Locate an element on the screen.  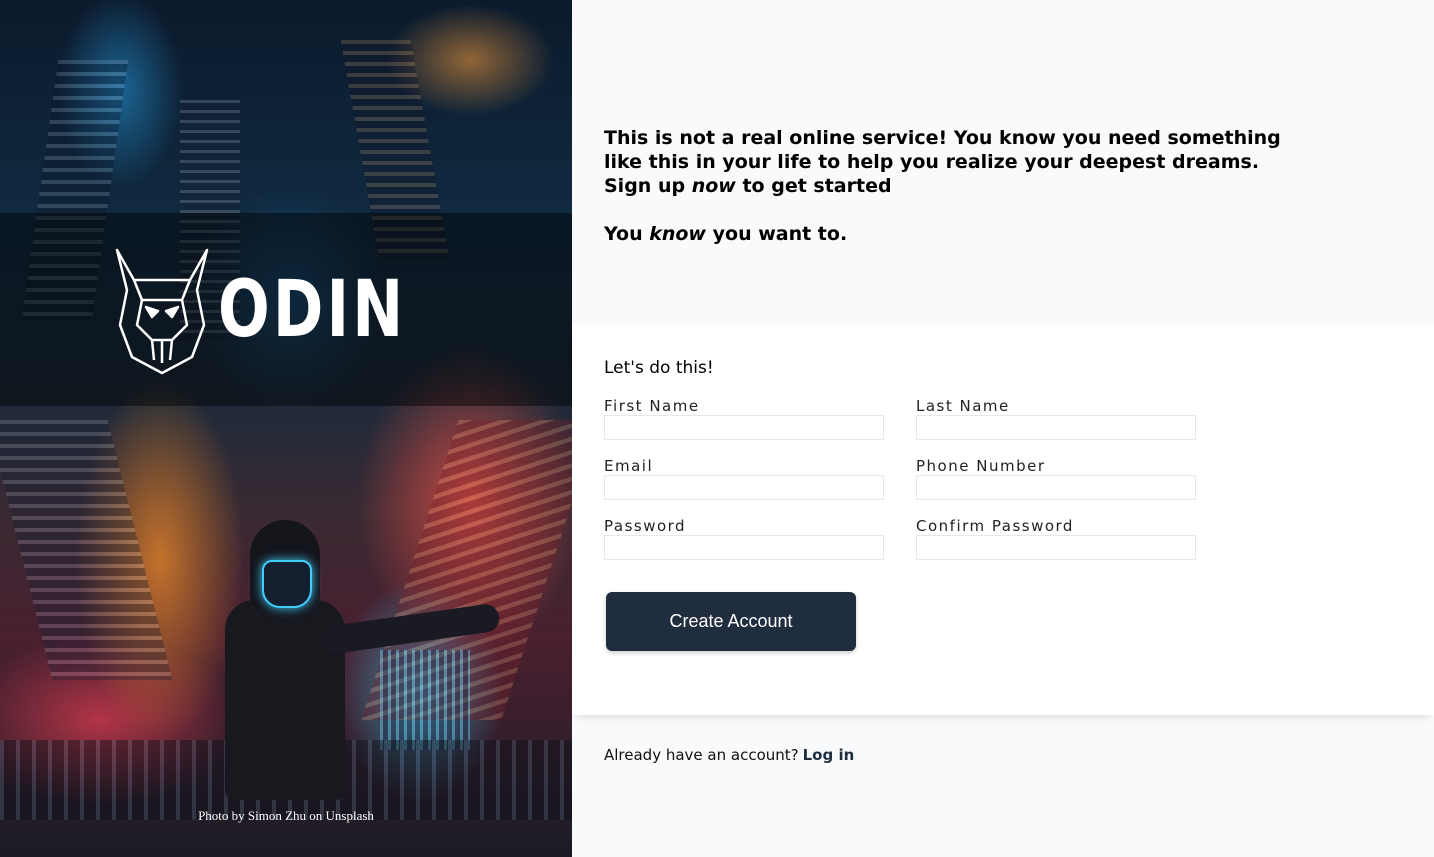
confirm-password-label: Confirm Password is located at coordinates (995, 526).